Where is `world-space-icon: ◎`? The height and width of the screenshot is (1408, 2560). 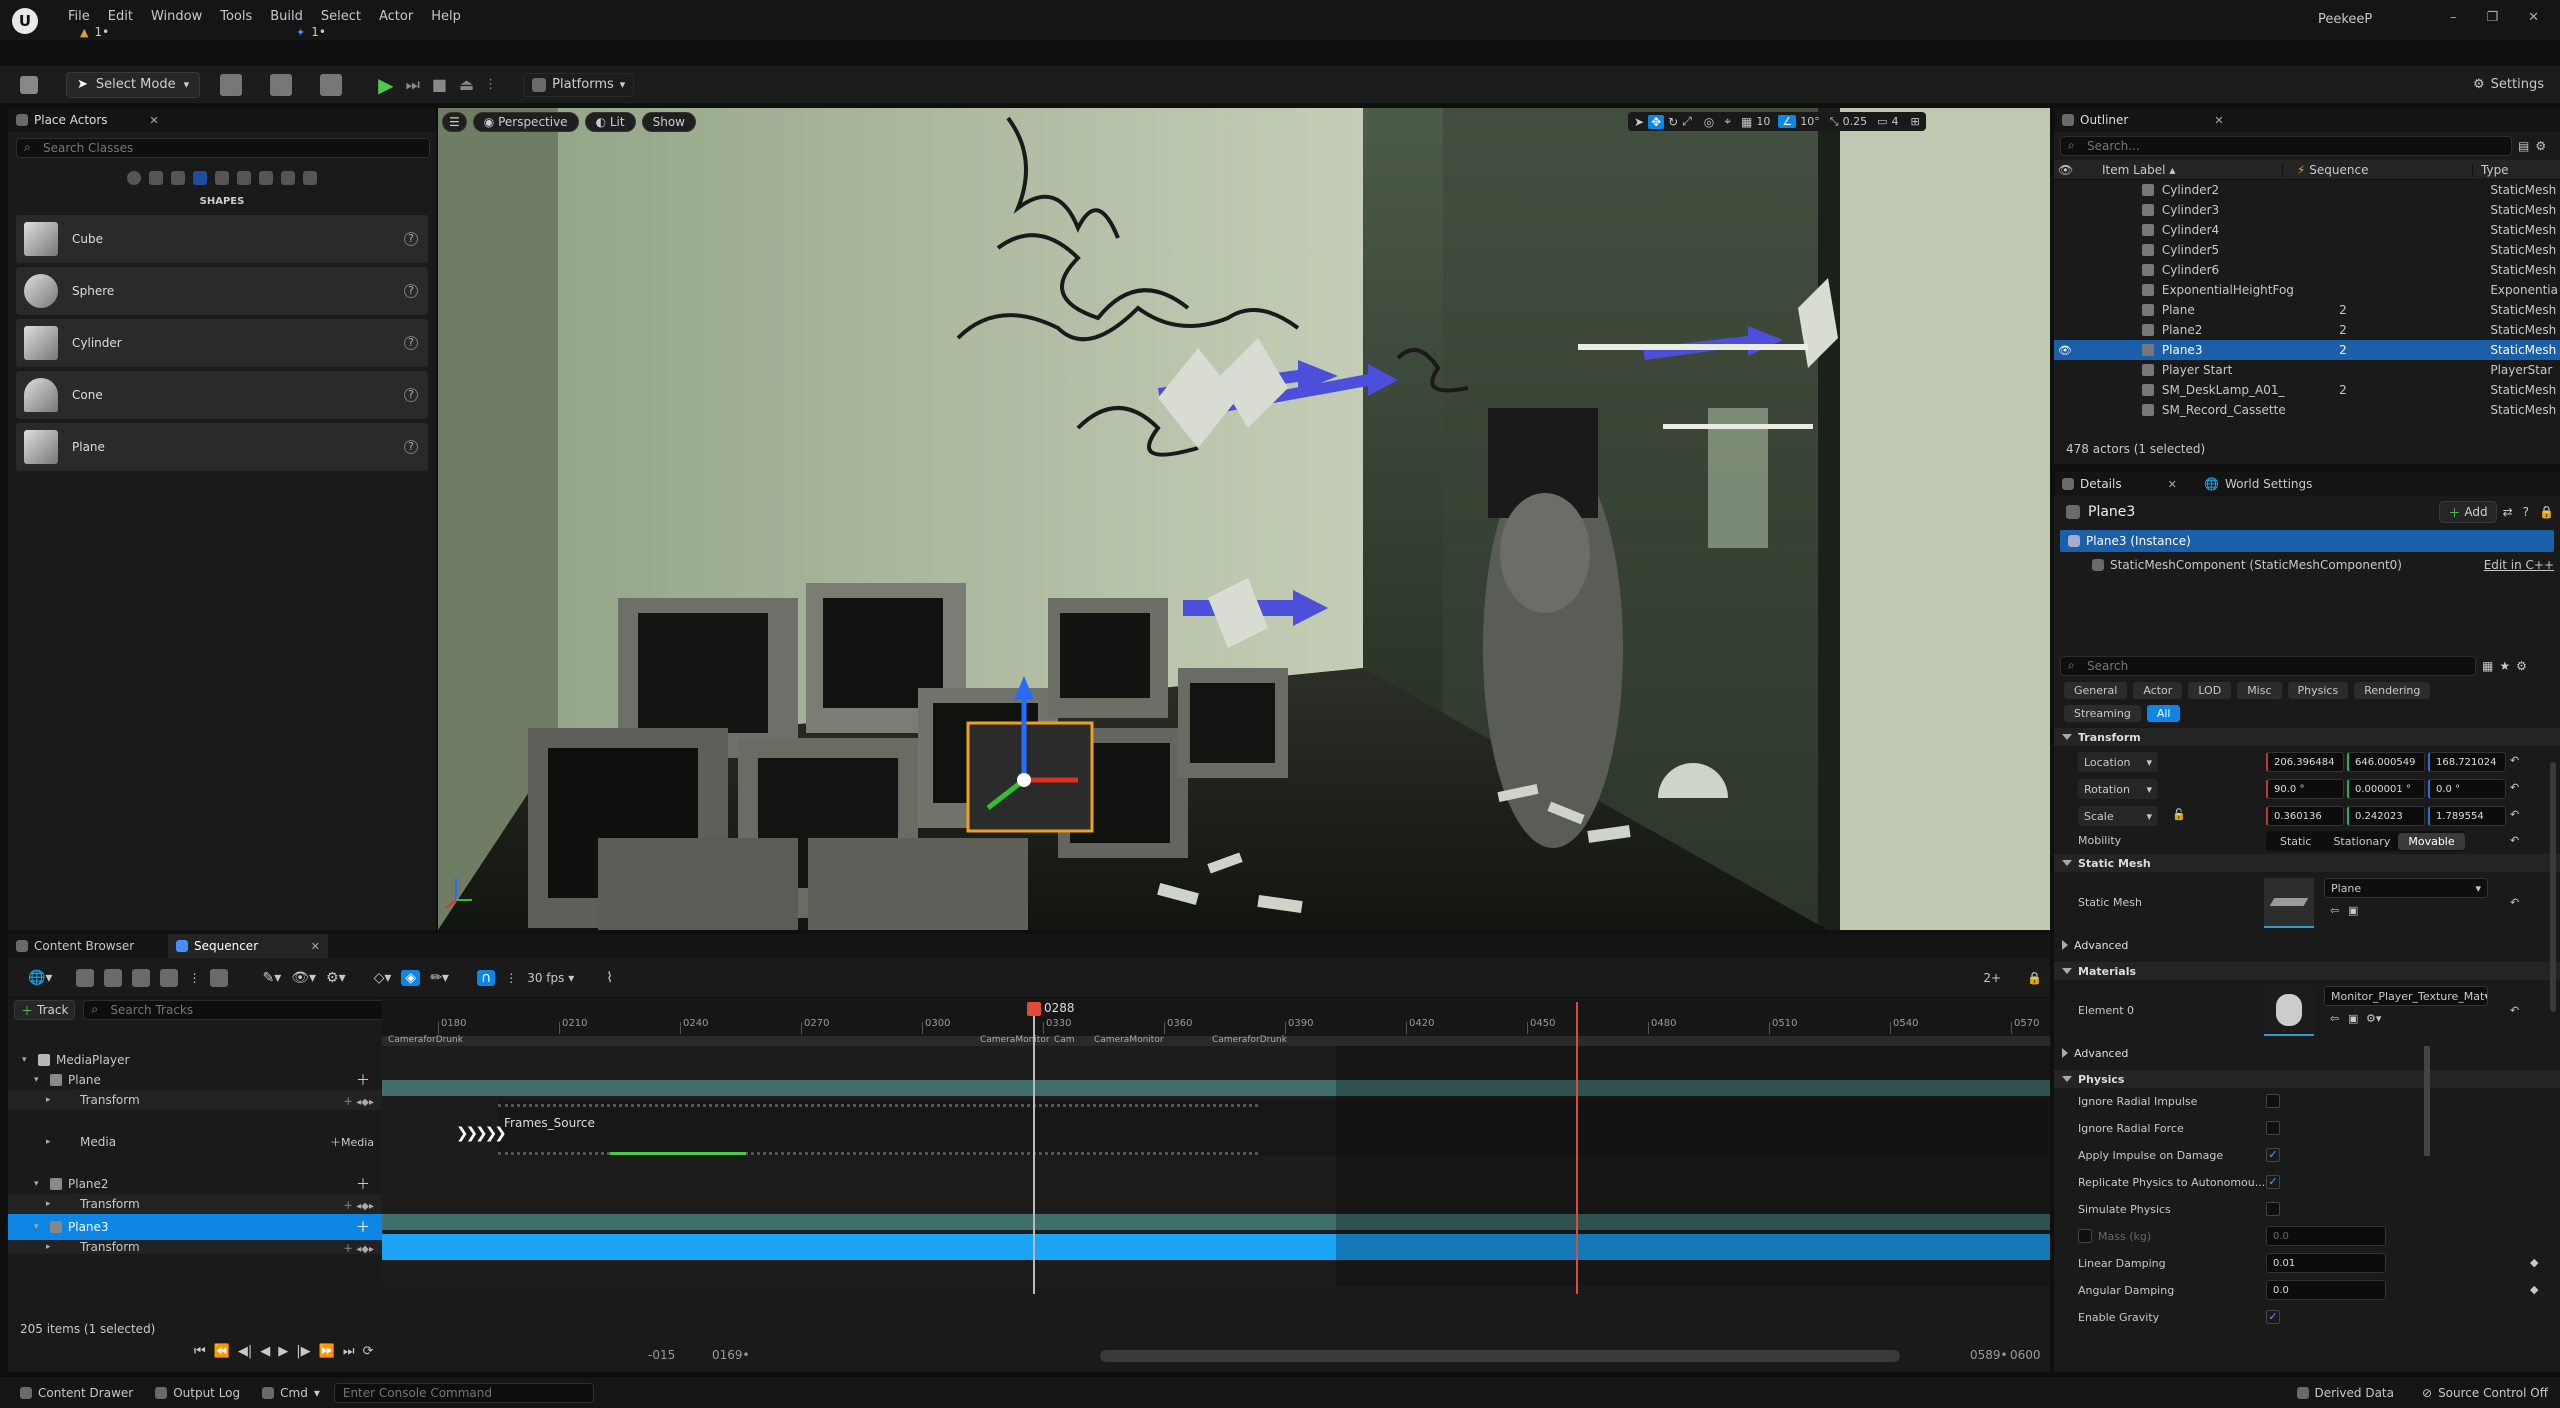 world-space-icon: ◎ is located at coordinates (1709, 122).